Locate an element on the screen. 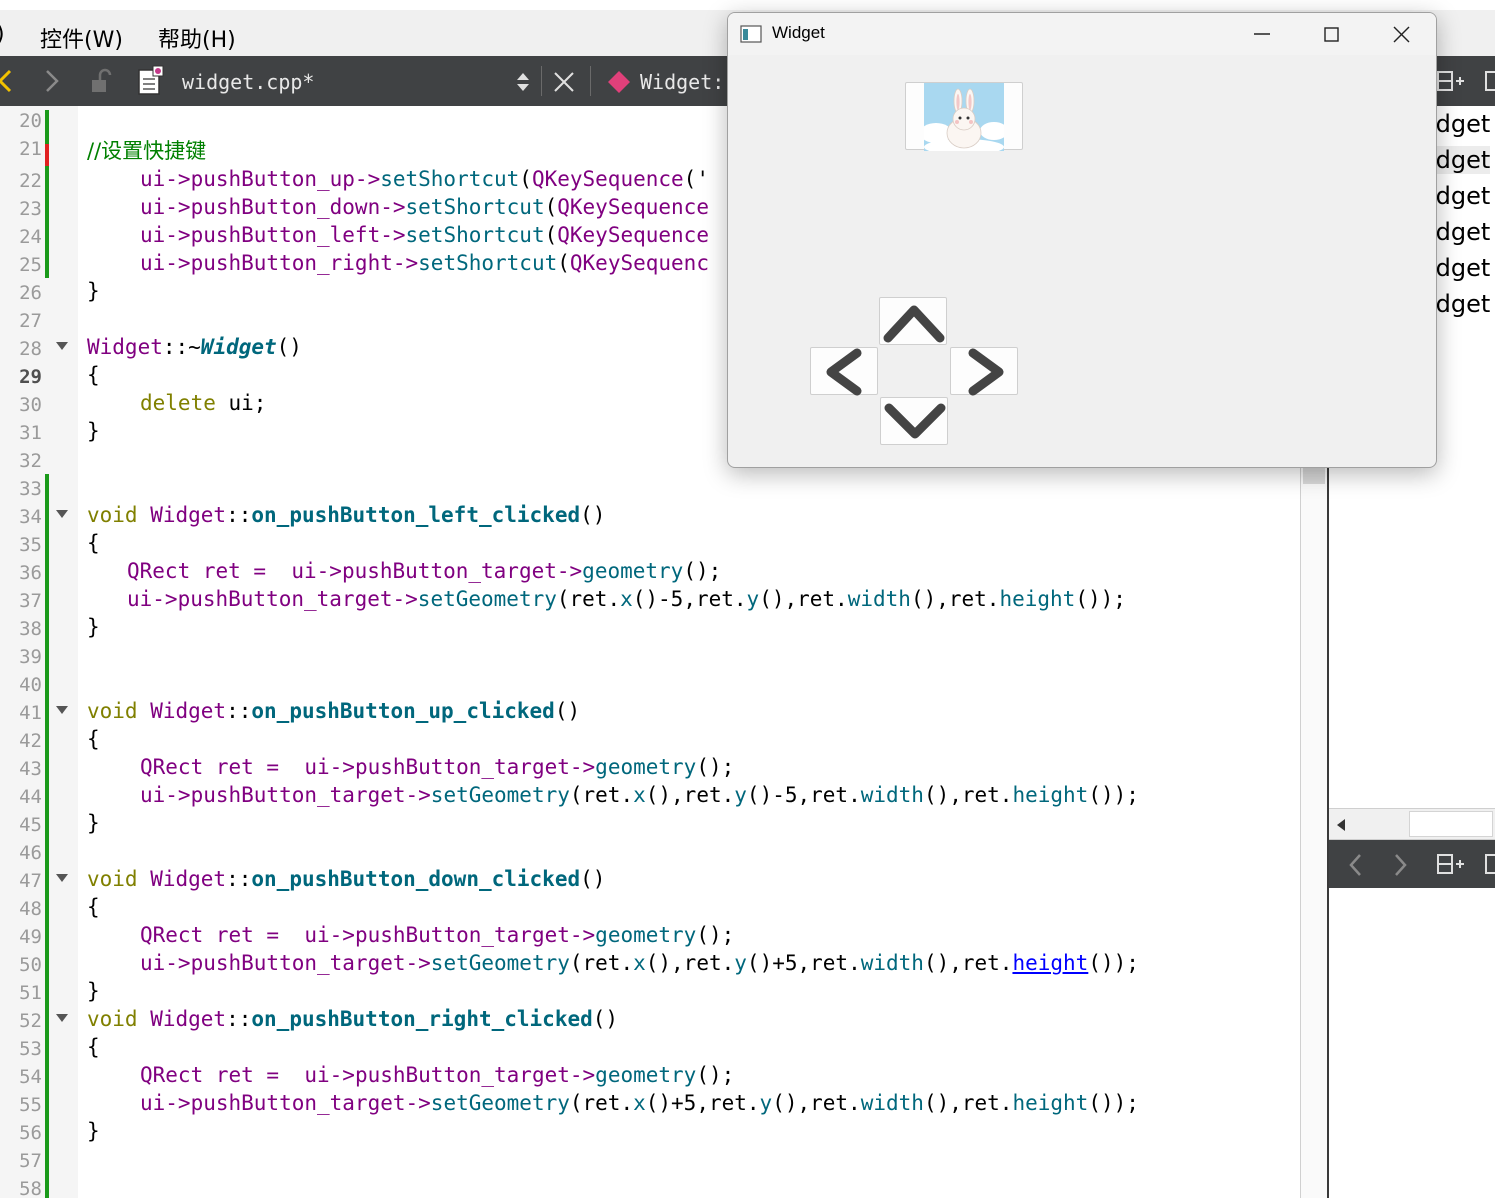  up-button is located at coordinates (913, 321).